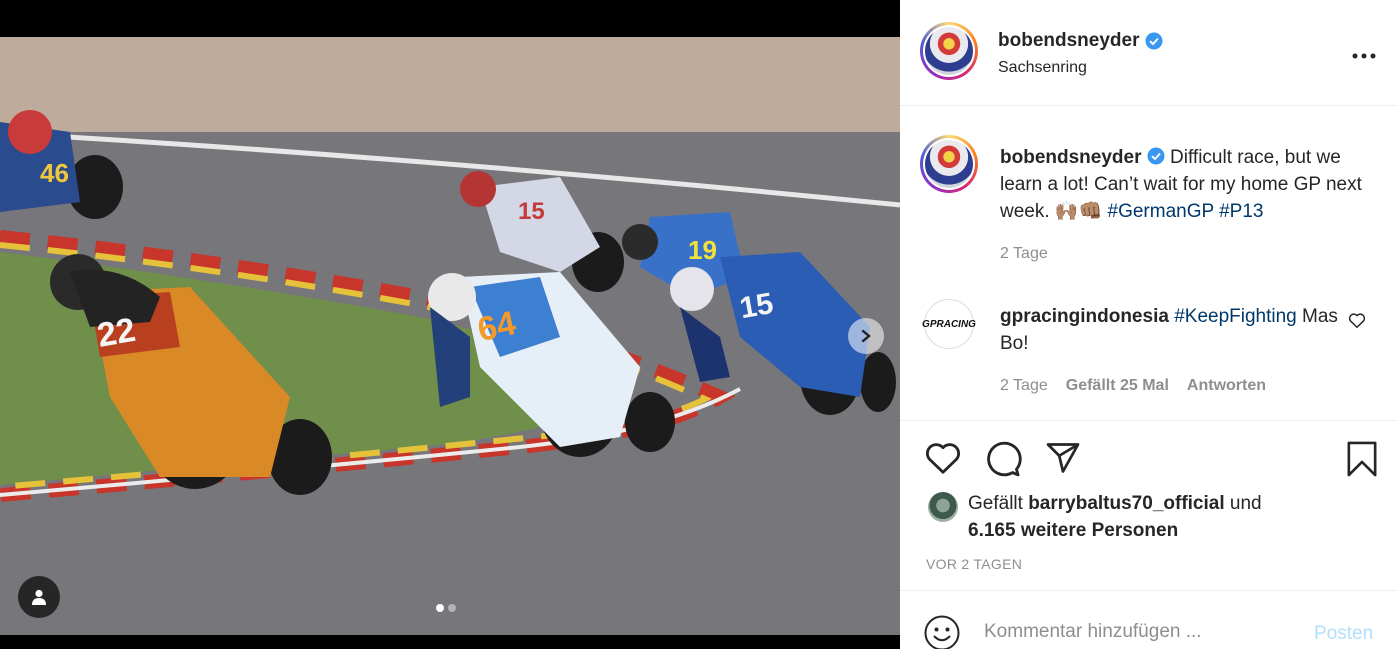  I want to click on bike-number: 22, so click(116, 333).